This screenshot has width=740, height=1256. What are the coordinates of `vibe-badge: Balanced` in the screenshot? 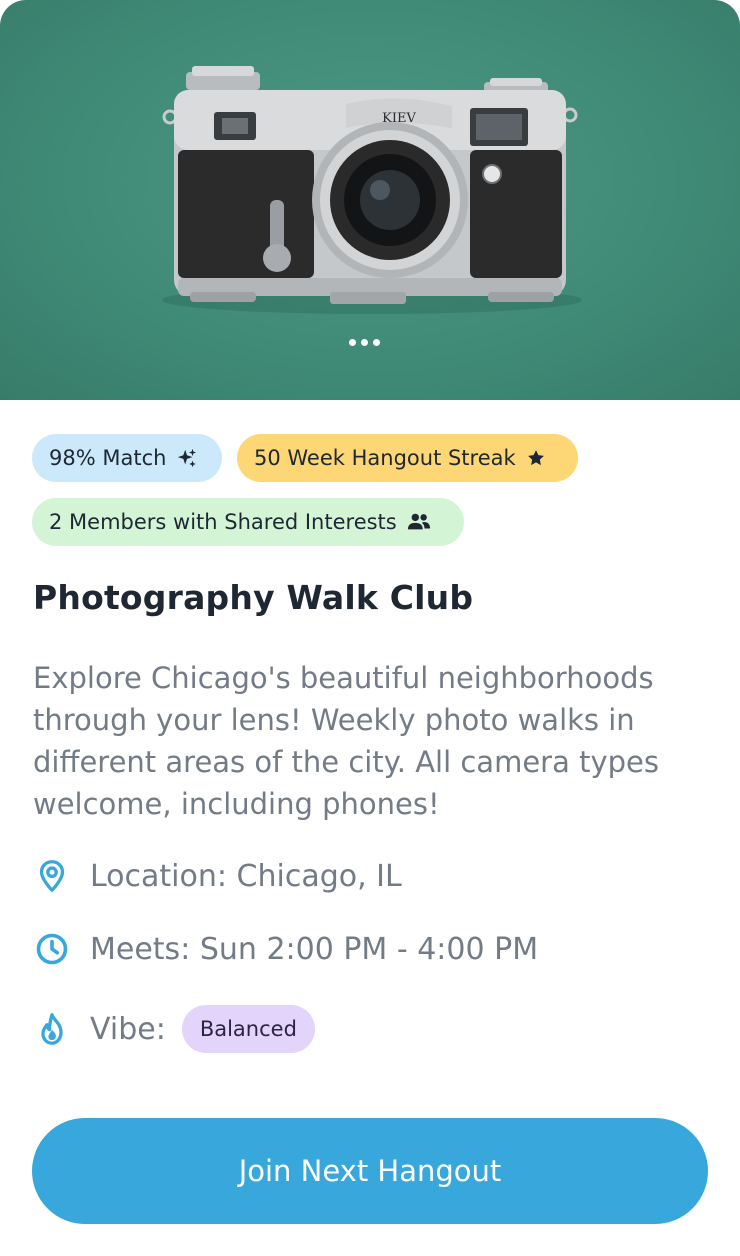 It's located at (248, 1029).